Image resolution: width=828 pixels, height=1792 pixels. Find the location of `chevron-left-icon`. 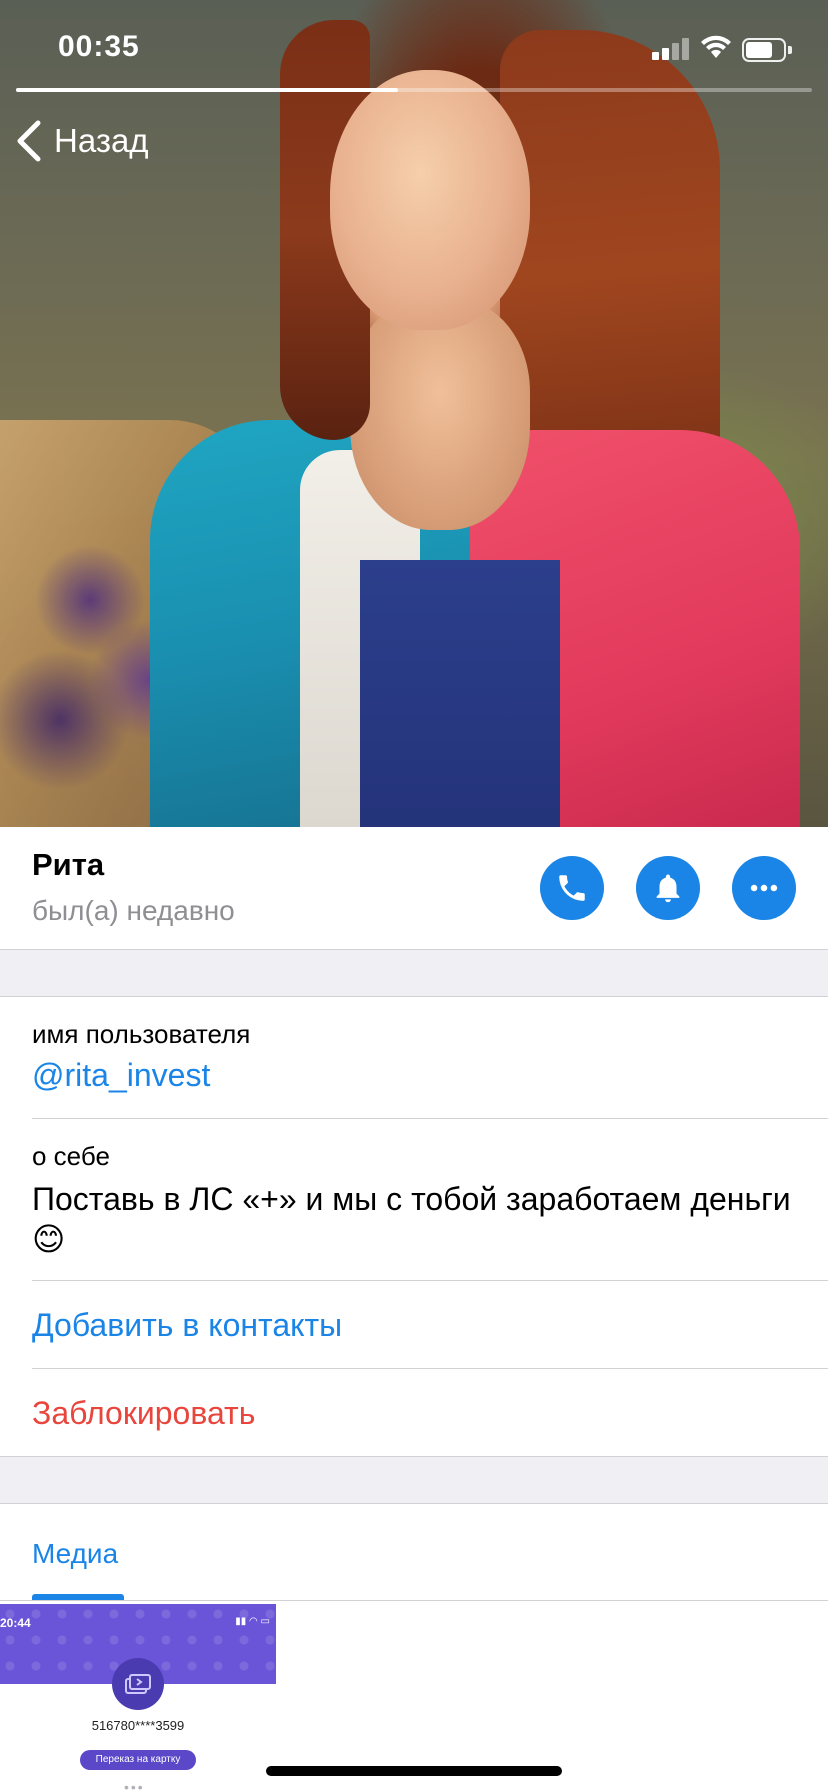

chevron-left-icon is located at coordinates (29, 141).